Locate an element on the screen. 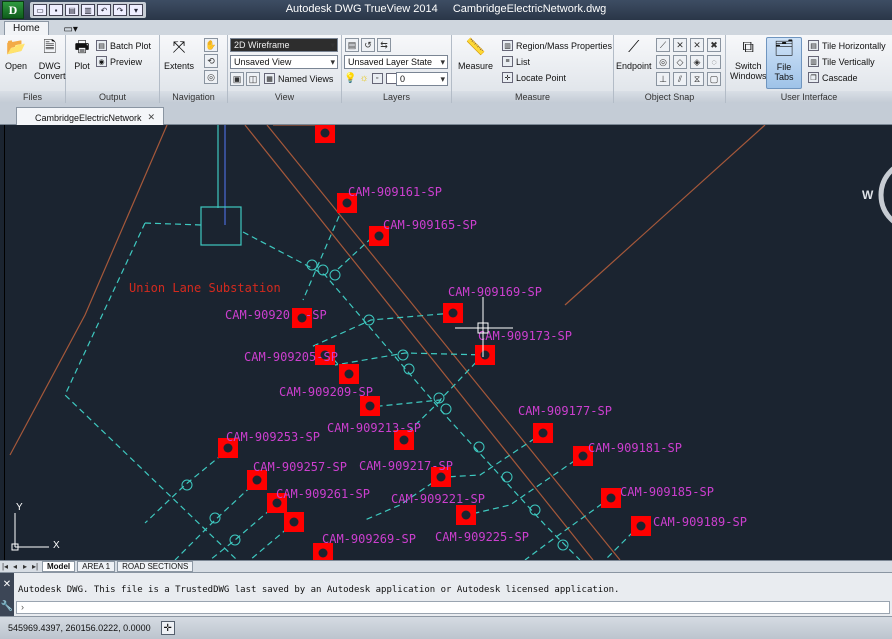  document-tab: CambridgeElectricNetwork ✕ is located at coordinates (90, 116).